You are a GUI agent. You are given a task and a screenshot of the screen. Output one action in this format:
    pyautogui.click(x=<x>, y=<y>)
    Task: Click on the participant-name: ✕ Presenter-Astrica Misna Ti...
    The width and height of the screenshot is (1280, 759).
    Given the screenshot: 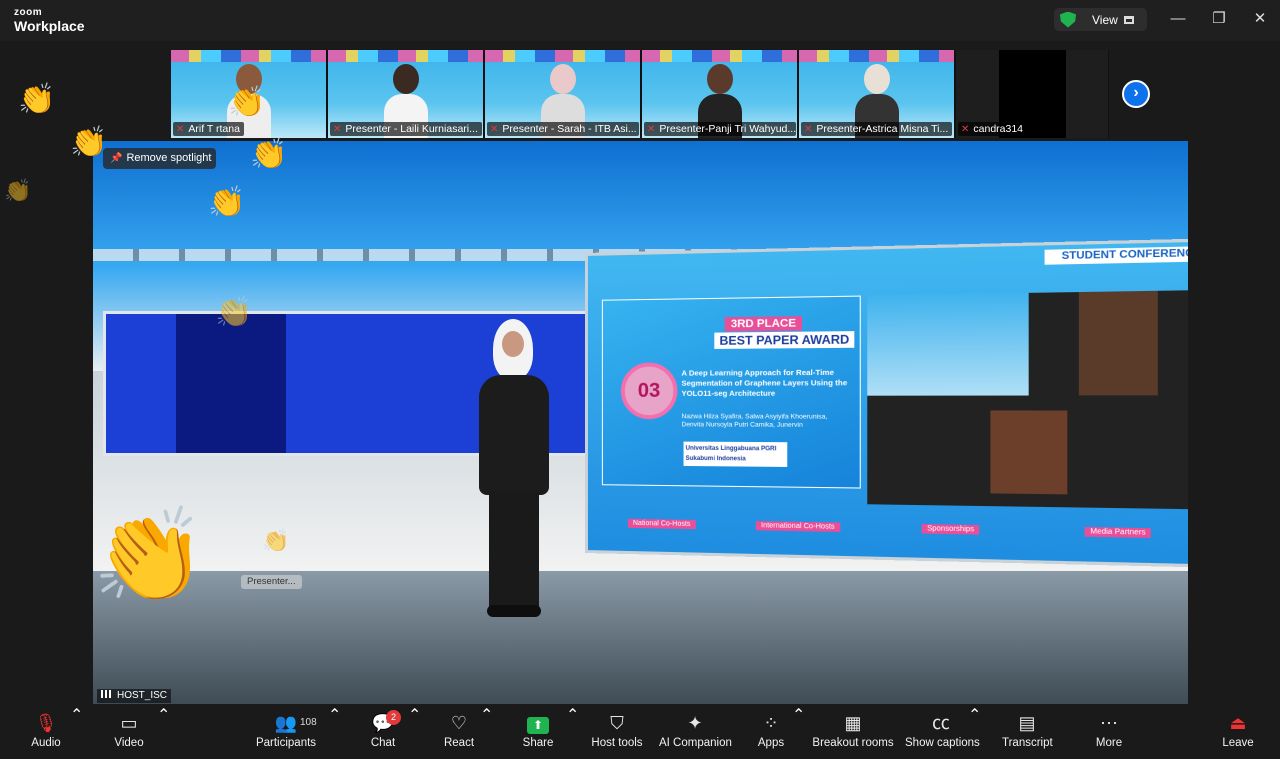 What is the action you would take?
    pyautogui.click(x=877, y=129)
    